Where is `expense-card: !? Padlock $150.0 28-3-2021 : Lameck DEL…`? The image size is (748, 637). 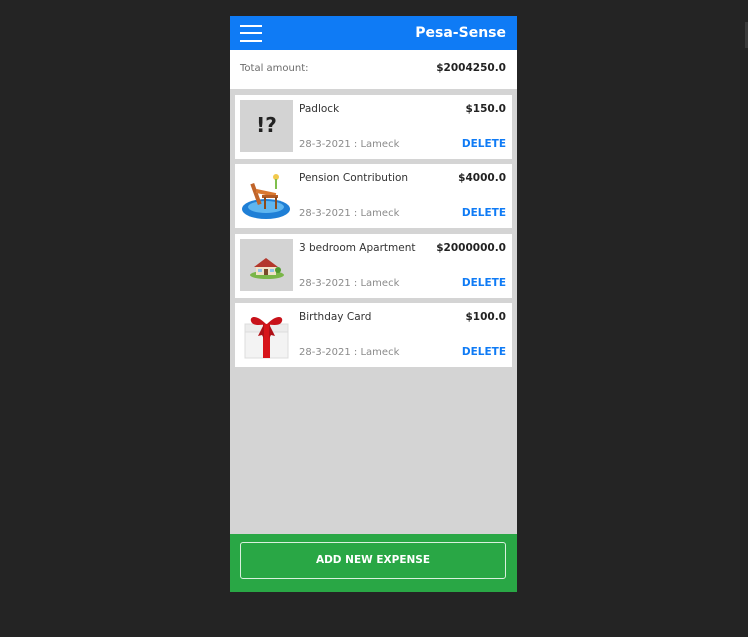 expense-card: !? Padlock $150.0 28-3-2021 : Lameck DEL… is located at coordinates (373, 127).